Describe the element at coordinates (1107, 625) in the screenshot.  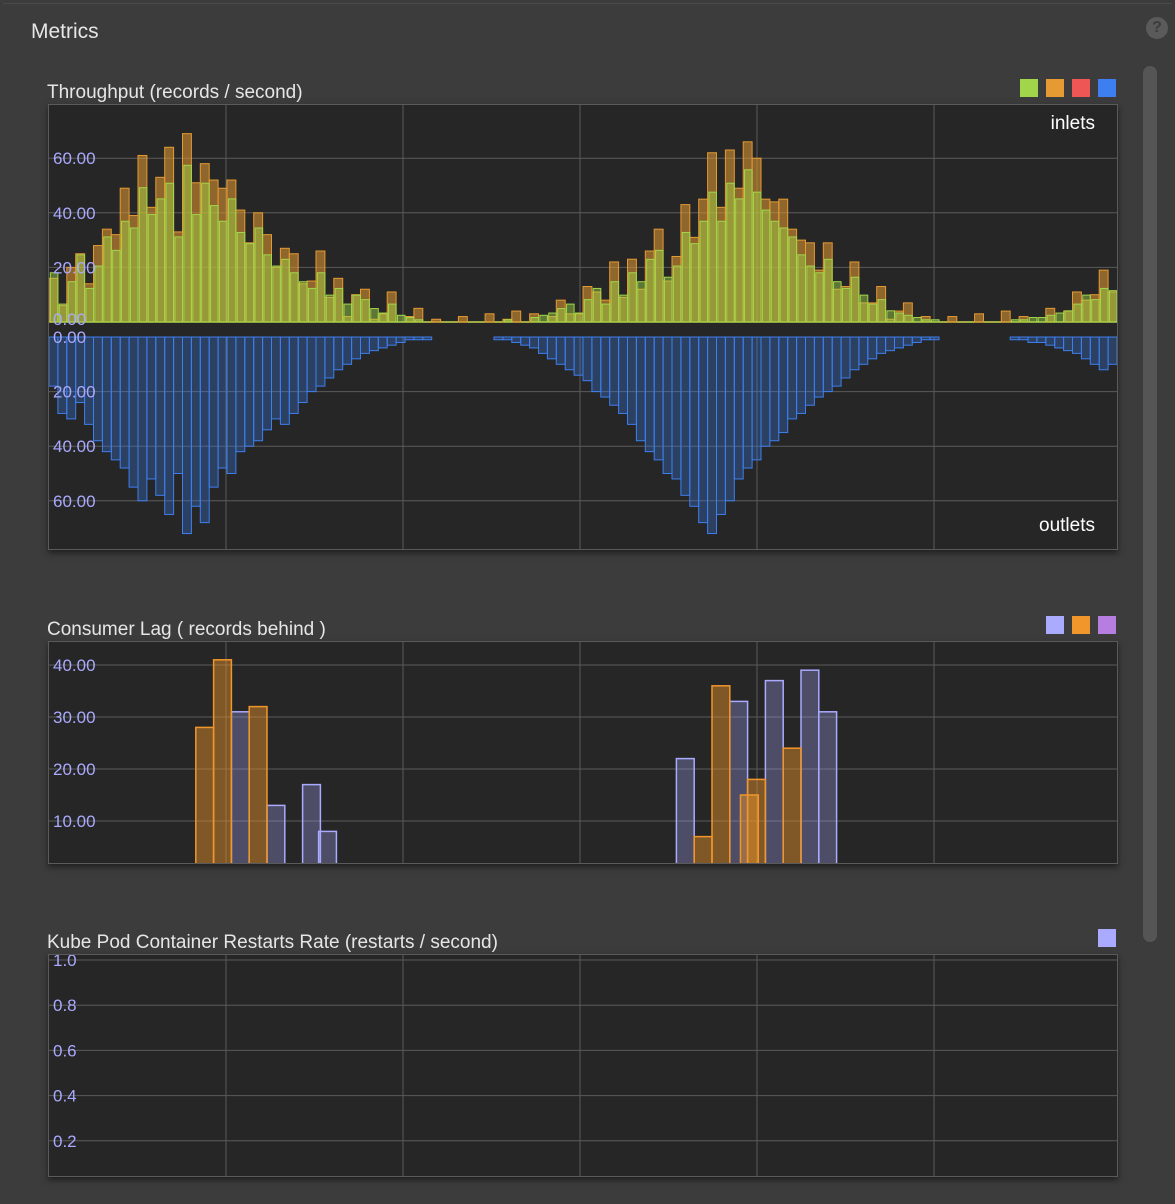
I see `legend-swatch-purple` at that location.